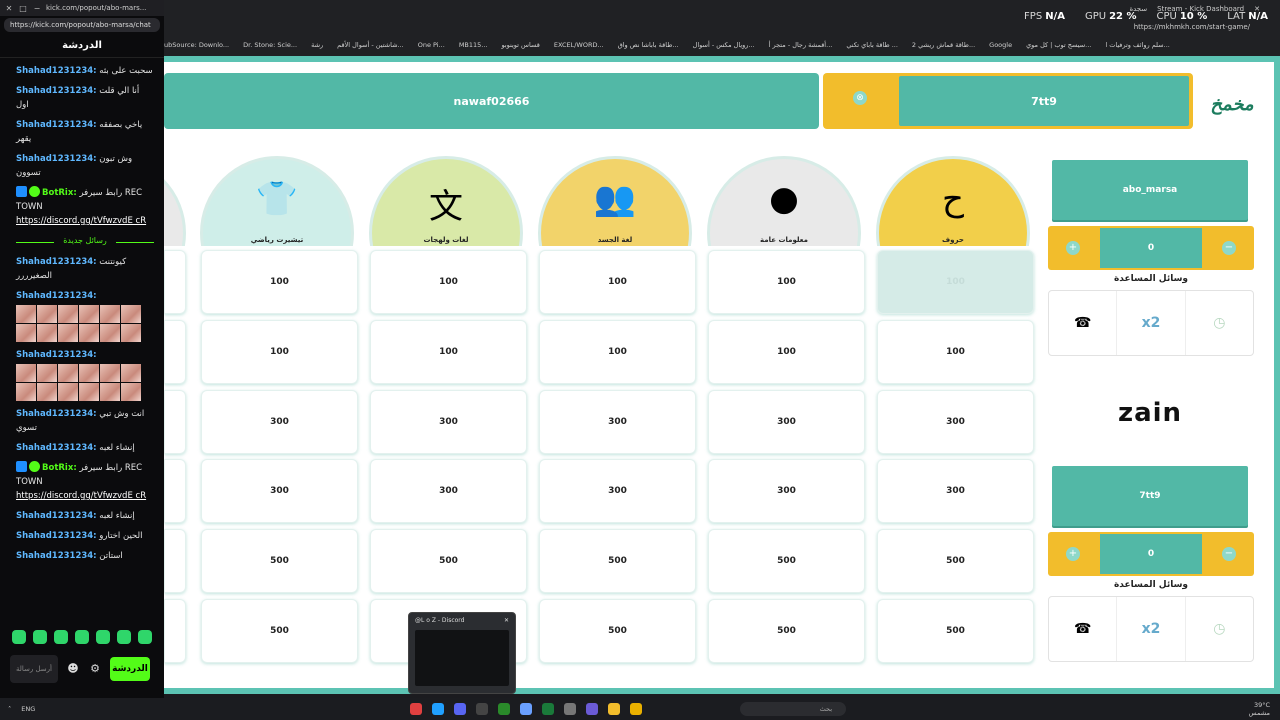 This screenshot has width=1280, height=720. I want to click on category-3: 👥 لغة الجسد, so click(615, 200).